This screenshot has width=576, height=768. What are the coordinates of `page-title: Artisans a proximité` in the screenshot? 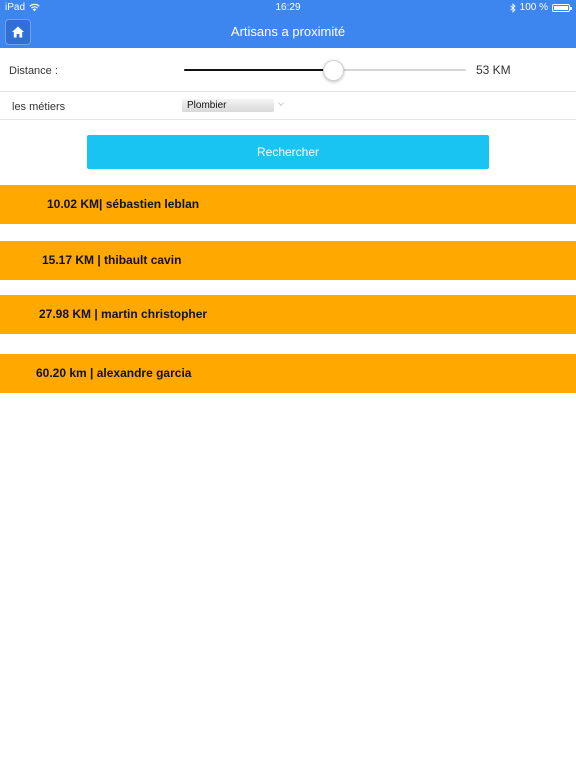 It's located at (288, 31).